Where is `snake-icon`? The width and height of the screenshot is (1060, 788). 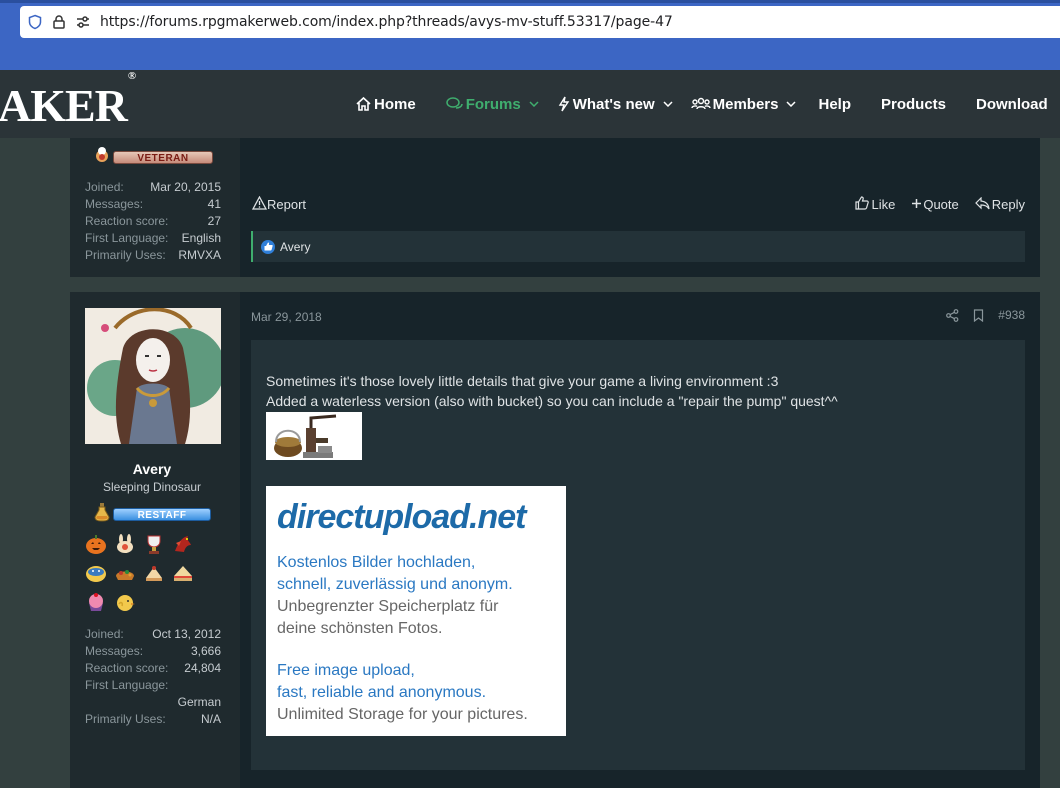 snake-icon is located at coordinates (96, 573).